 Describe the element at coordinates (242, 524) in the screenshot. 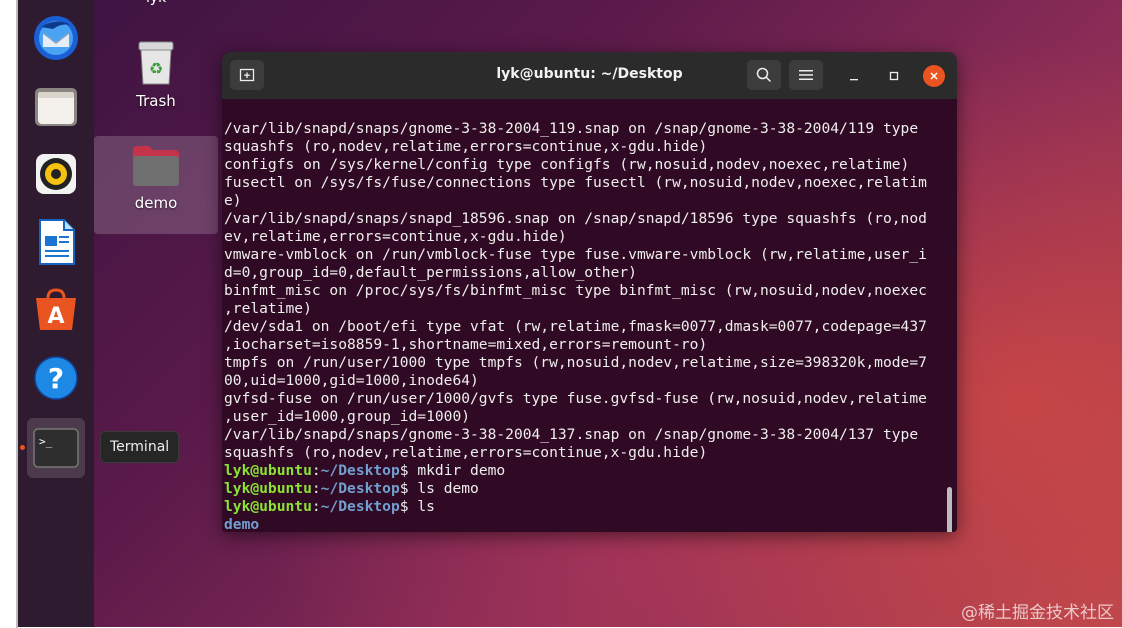

I see `ls-output-dir: demo` at that location.